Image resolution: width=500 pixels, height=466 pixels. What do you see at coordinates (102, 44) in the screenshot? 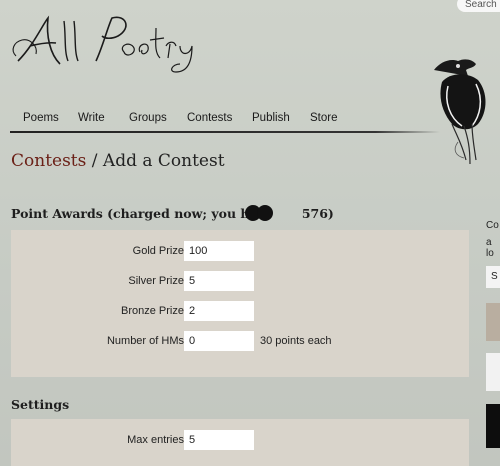
I see `logo-script-wordmark` at bounding box center [102, 44].